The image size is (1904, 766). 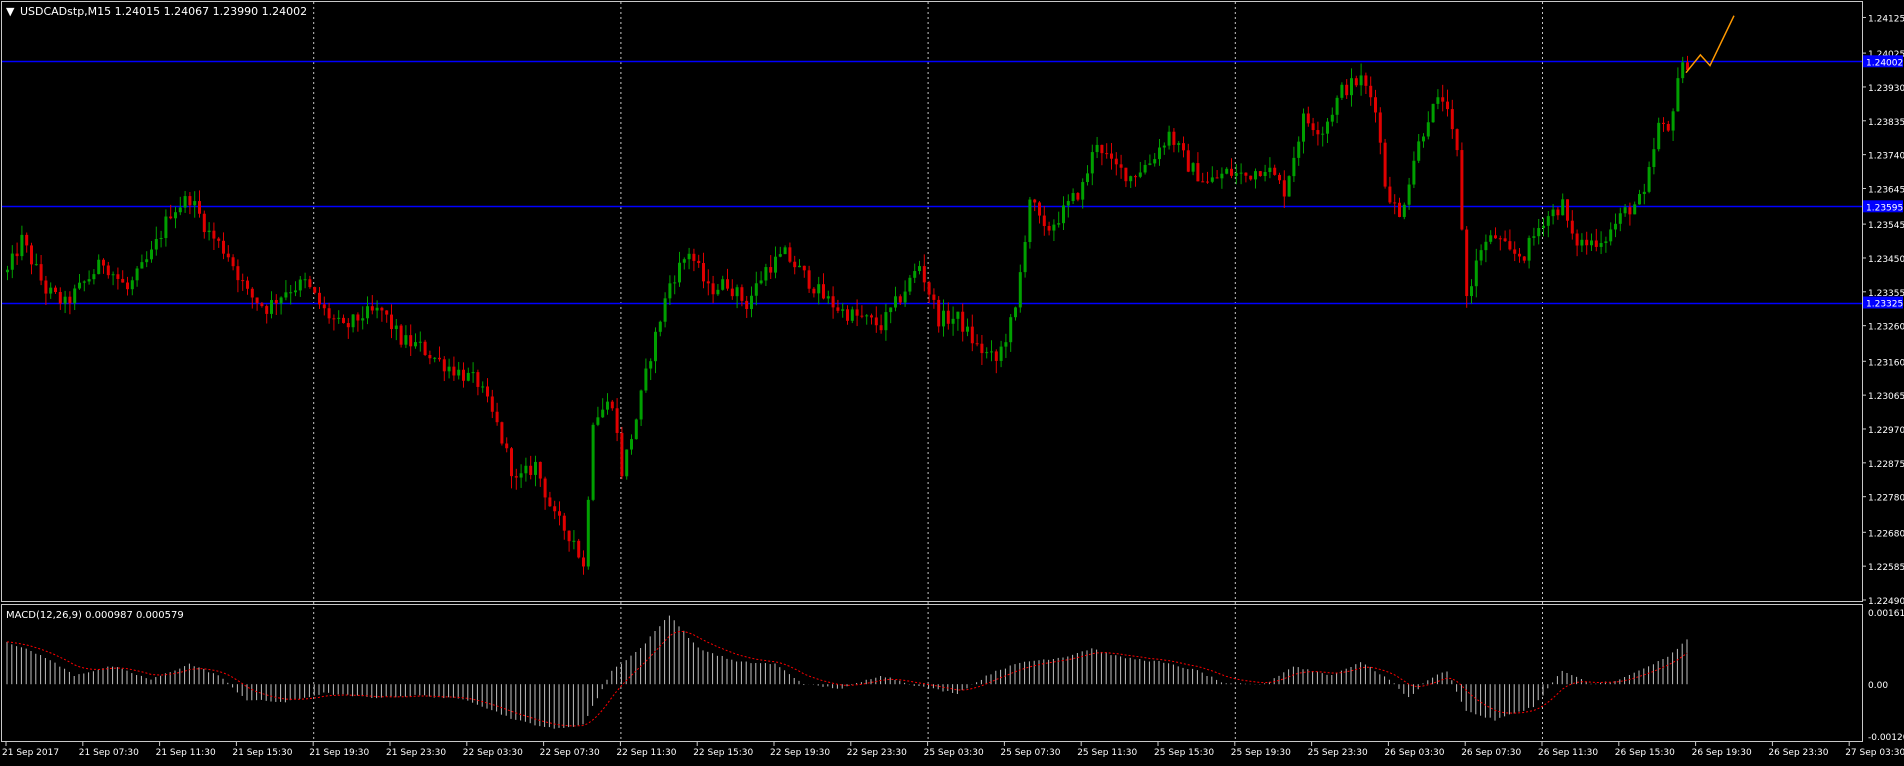 What do you see at coordinates (1107, 753) in the screenshot?
I see `time-axis-label: 25 Sep 11:30` at bounding box center [1107, 753].